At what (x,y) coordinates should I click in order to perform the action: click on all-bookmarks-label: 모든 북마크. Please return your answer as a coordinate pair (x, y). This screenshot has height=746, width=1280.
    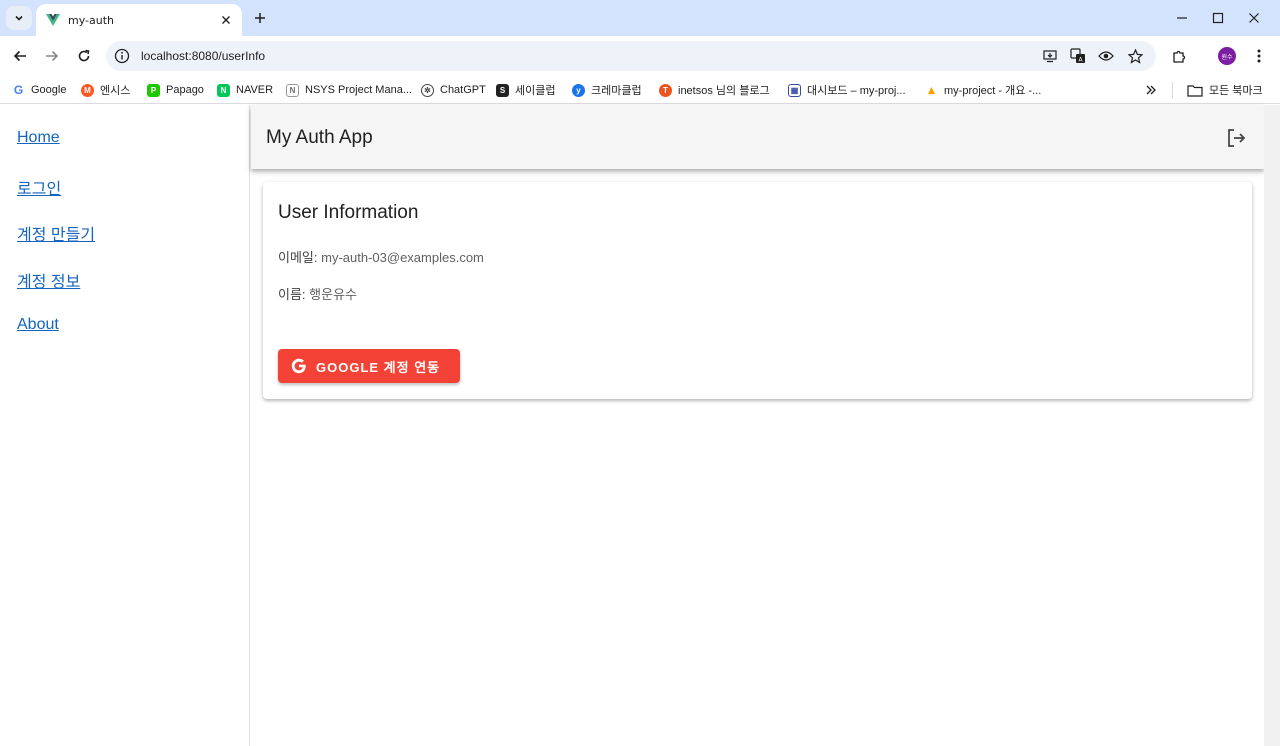
    Looking at the image, I should click on (1236, 91).